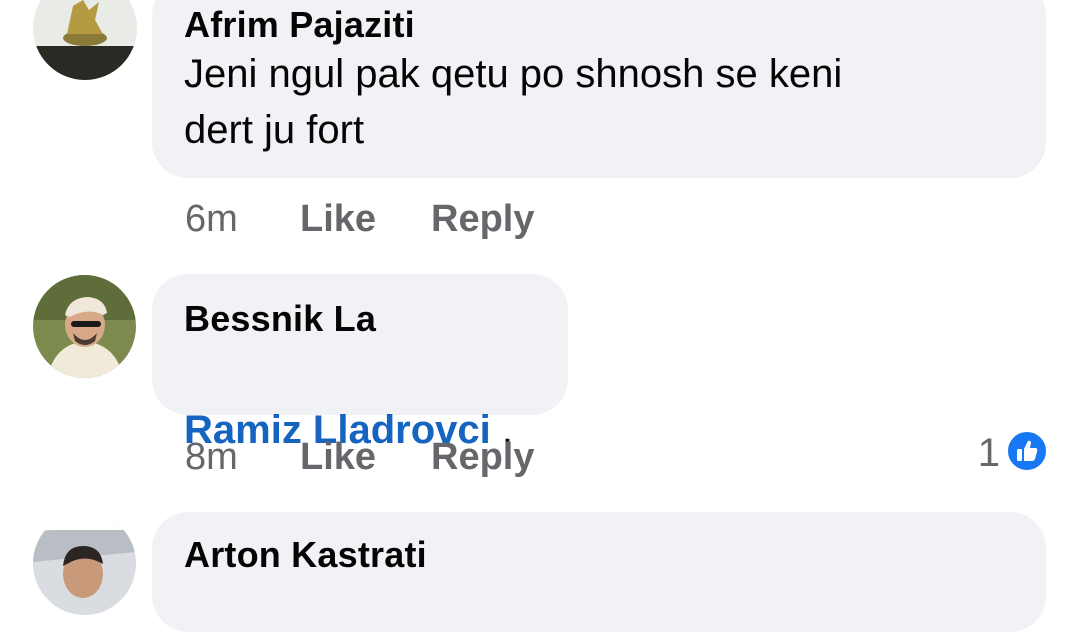 This screenshot has width=1080, height=632. I want to click on comment-timestamp: 8m, so click(211, 457).